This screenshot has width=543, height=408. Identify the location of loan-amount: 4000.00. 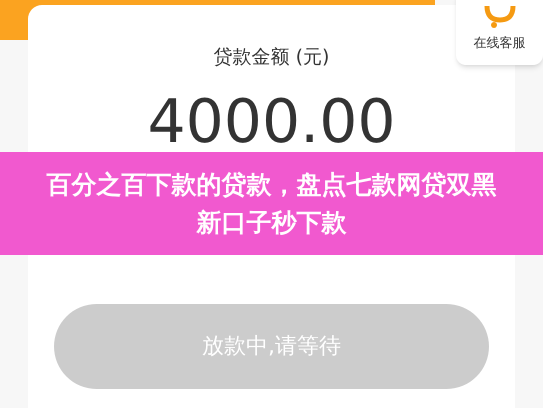
(271, 122).